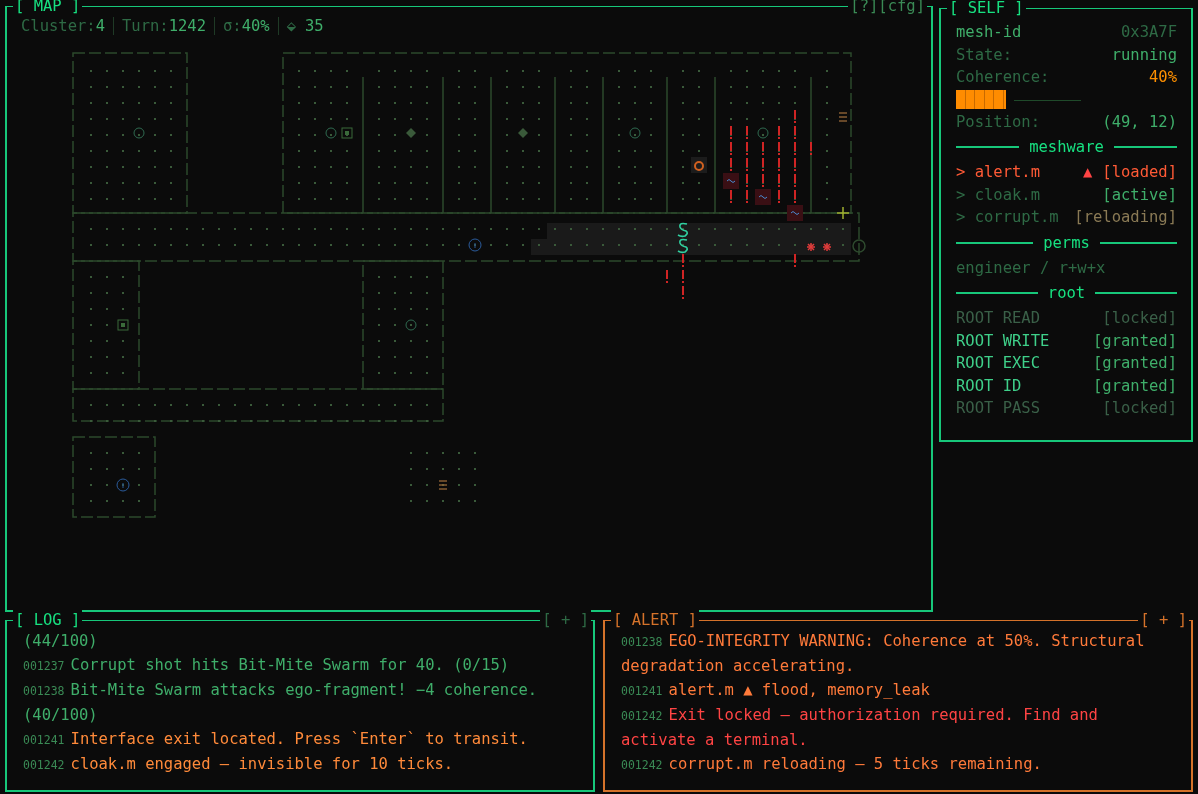 Image resolution: width=1198 pixels, height=794 pixels. I want to click on permission-name: ROOT READ, so click(998, 318).